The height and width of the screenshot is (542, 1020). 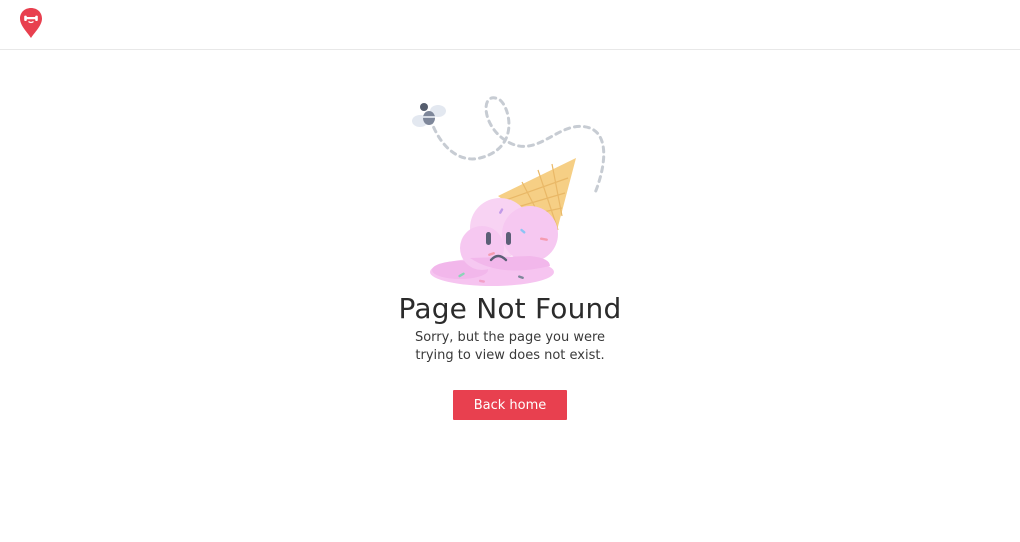 What do you see at coordinates (510, 25) in the screenshot?
I see `top-header` at bounding box center [510, 25].